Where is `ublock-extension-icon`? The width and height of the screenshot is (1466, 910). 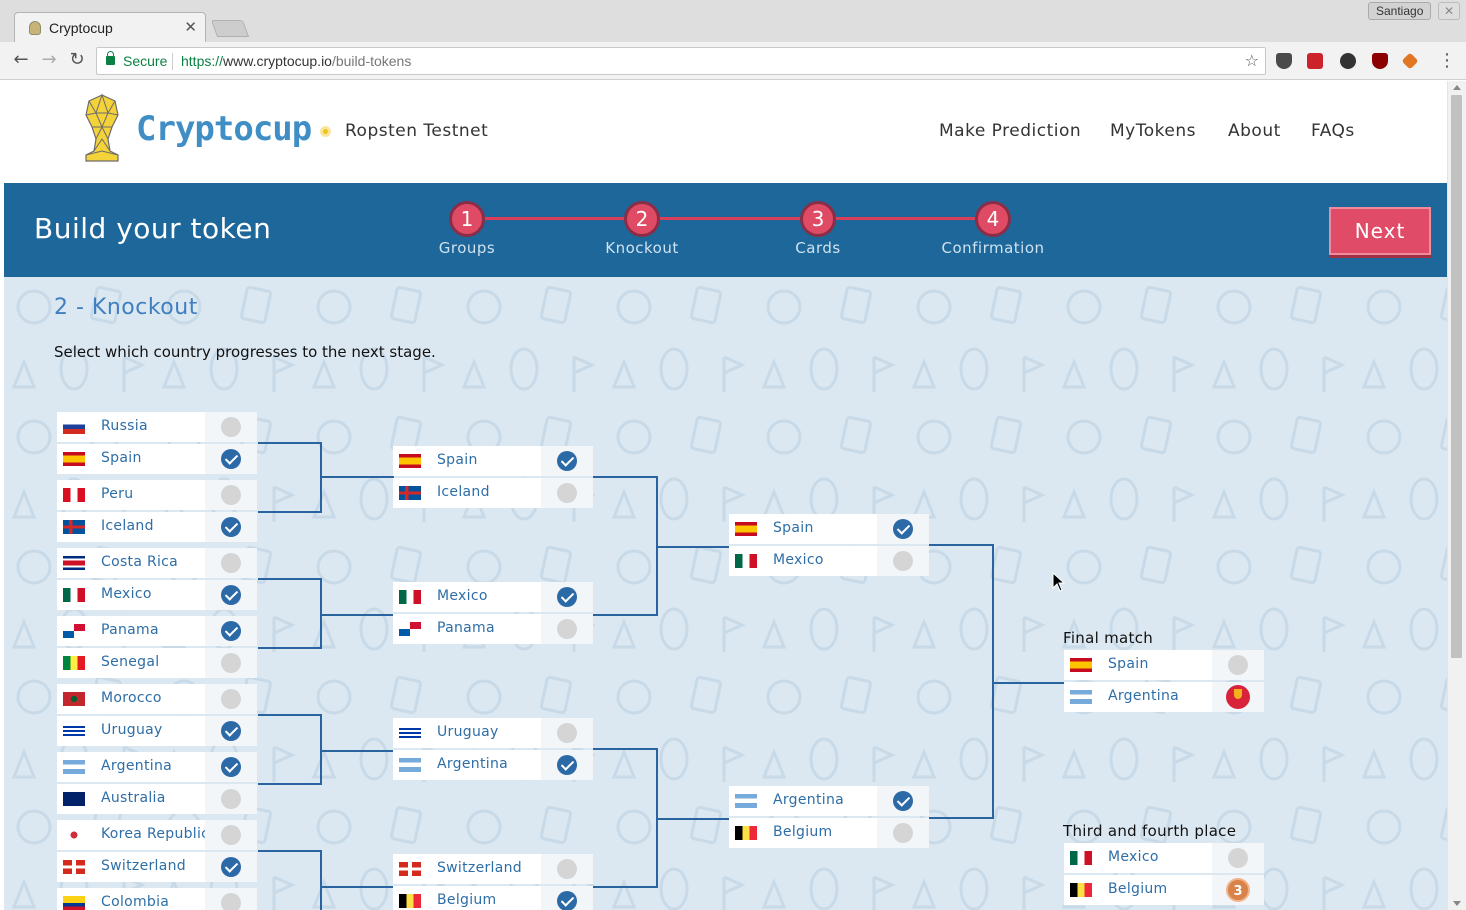 ublock-extension-icon is located at coordinates (1380, 61).